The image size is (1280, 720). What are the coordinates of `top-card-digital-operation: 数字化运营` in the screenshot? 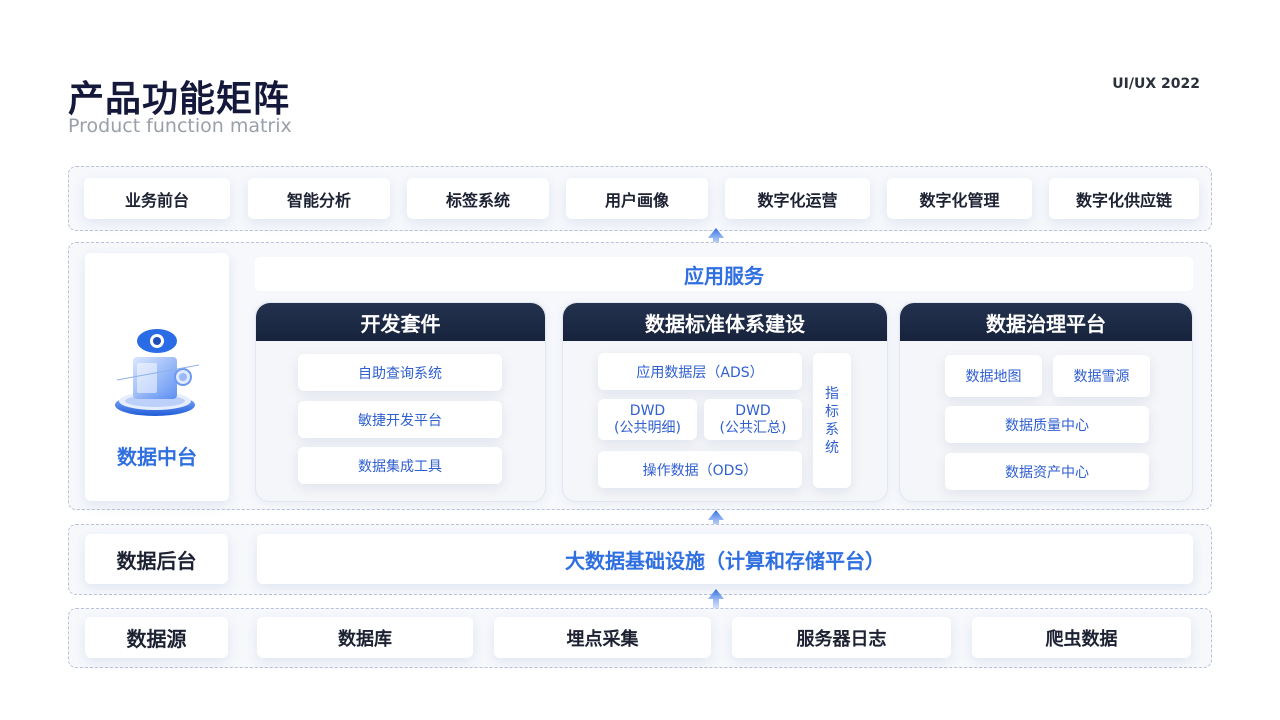 It's located at (797, 198).